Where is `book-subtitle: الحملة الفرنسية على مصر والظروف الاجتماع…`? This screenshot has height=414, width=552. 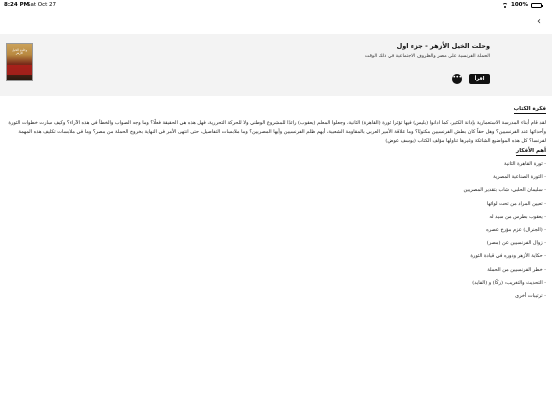 book-subtitle: الحملة الفرنسية على مصر والظروف الاجتماع… is located at coordinates (427, 56).